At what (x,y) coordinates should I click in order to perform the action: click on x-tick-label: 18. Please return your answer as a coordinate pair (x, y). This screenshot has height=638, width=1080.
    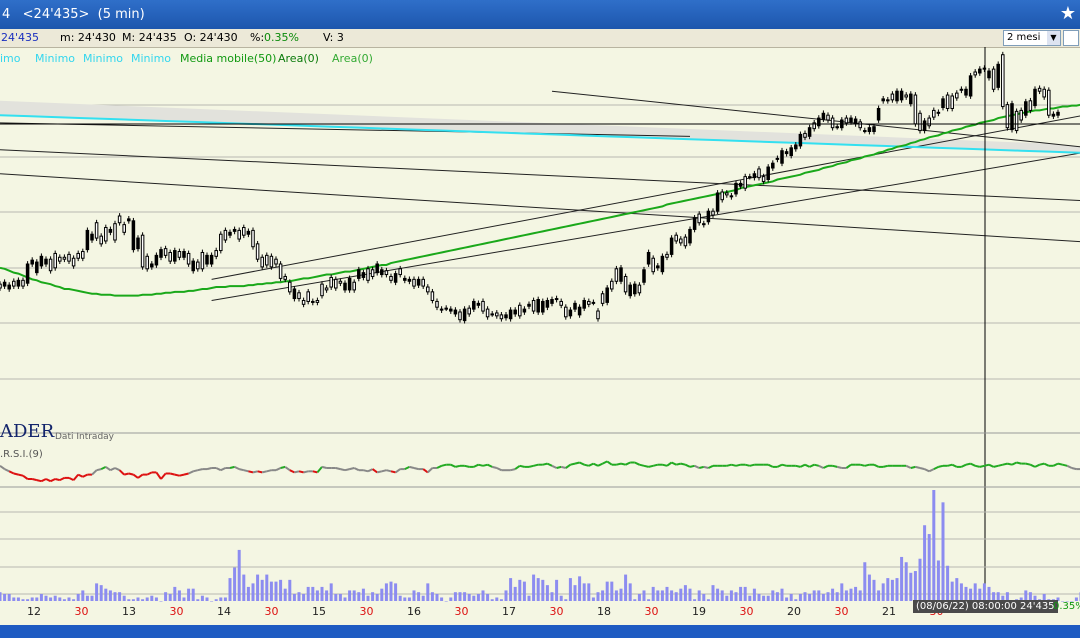
    Looking at the image, I should click on (604, 611).